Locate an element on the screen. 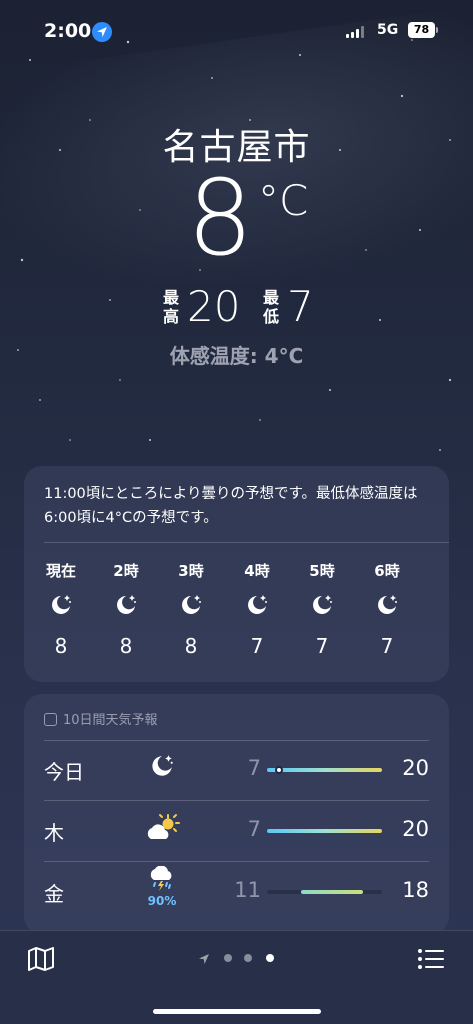  high-value: 20 is located at coordinates (214, 306).